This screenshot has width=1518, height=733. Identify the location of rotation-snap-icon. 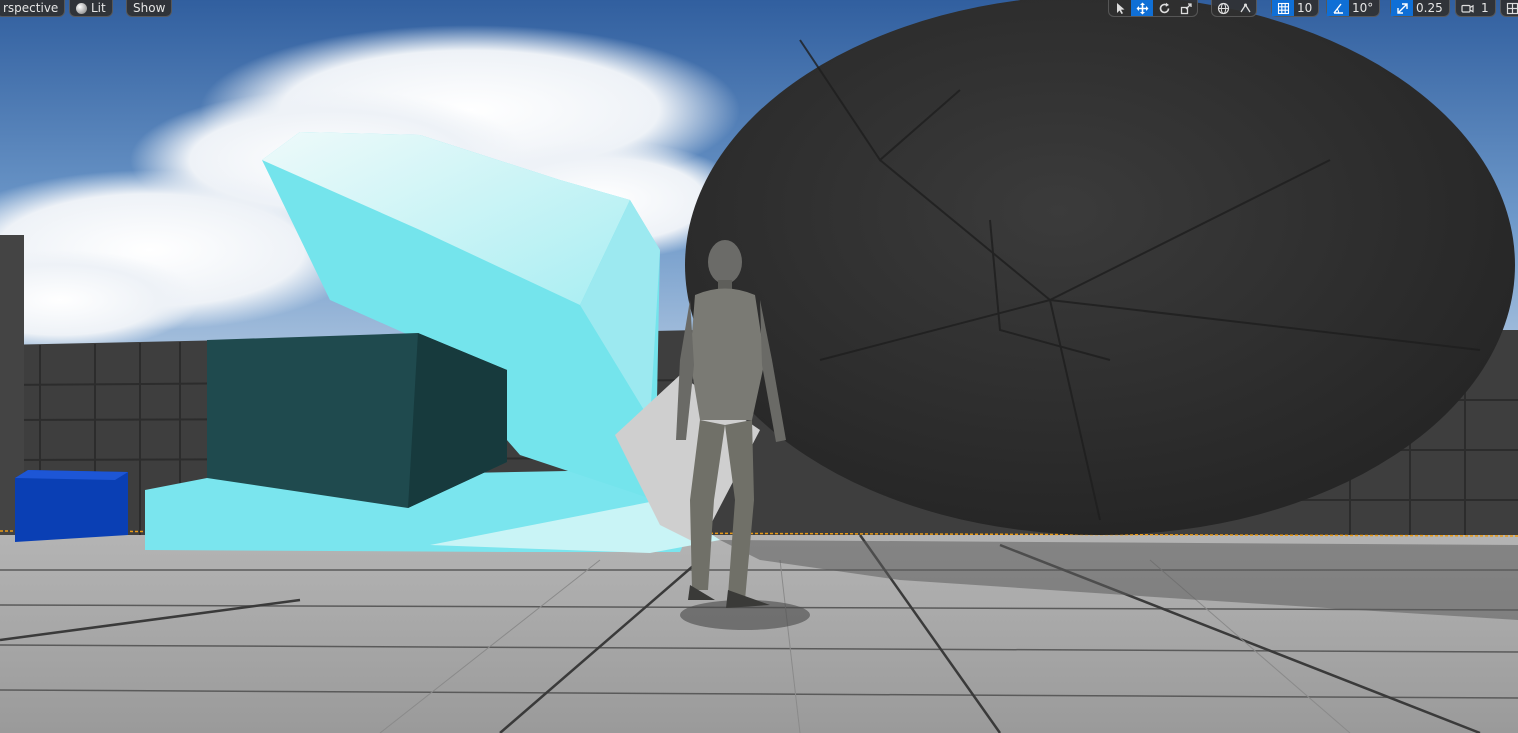
(1338, 8).